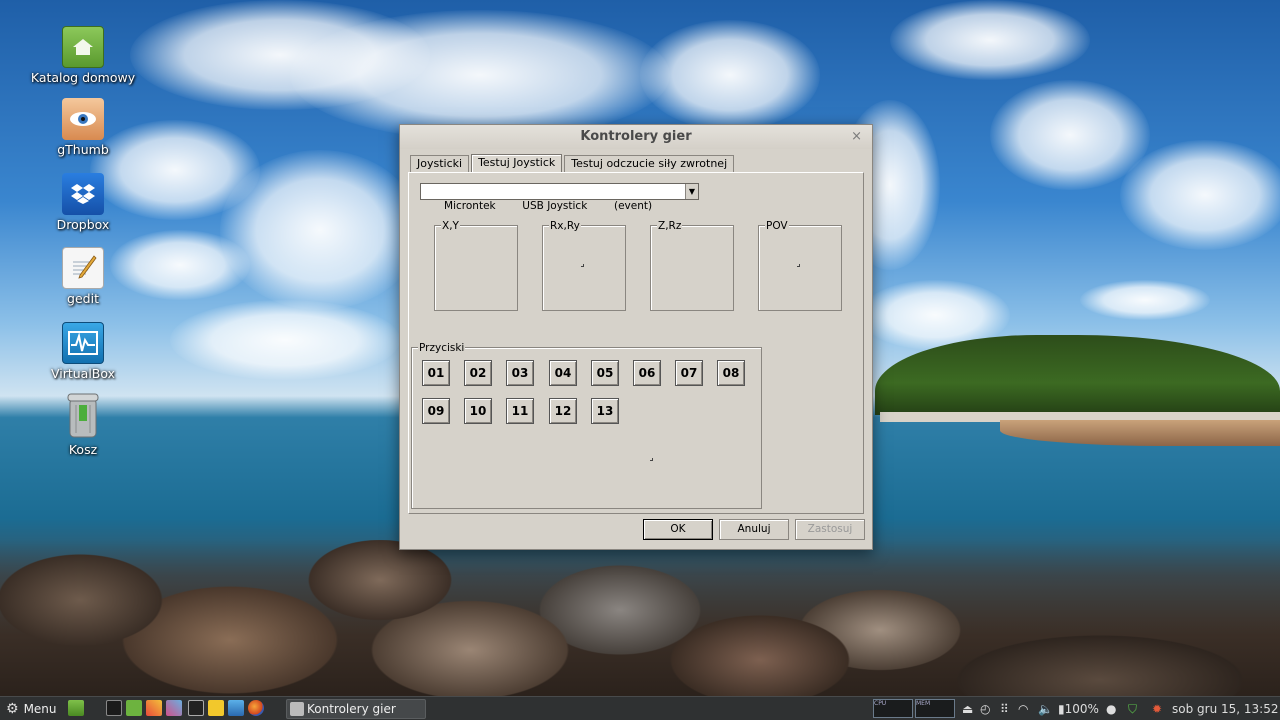  What do you see at coordinates (450, 226) in the screenshot?
I see `axis-label-xy: X,Y` at bounding box center [450, 226].